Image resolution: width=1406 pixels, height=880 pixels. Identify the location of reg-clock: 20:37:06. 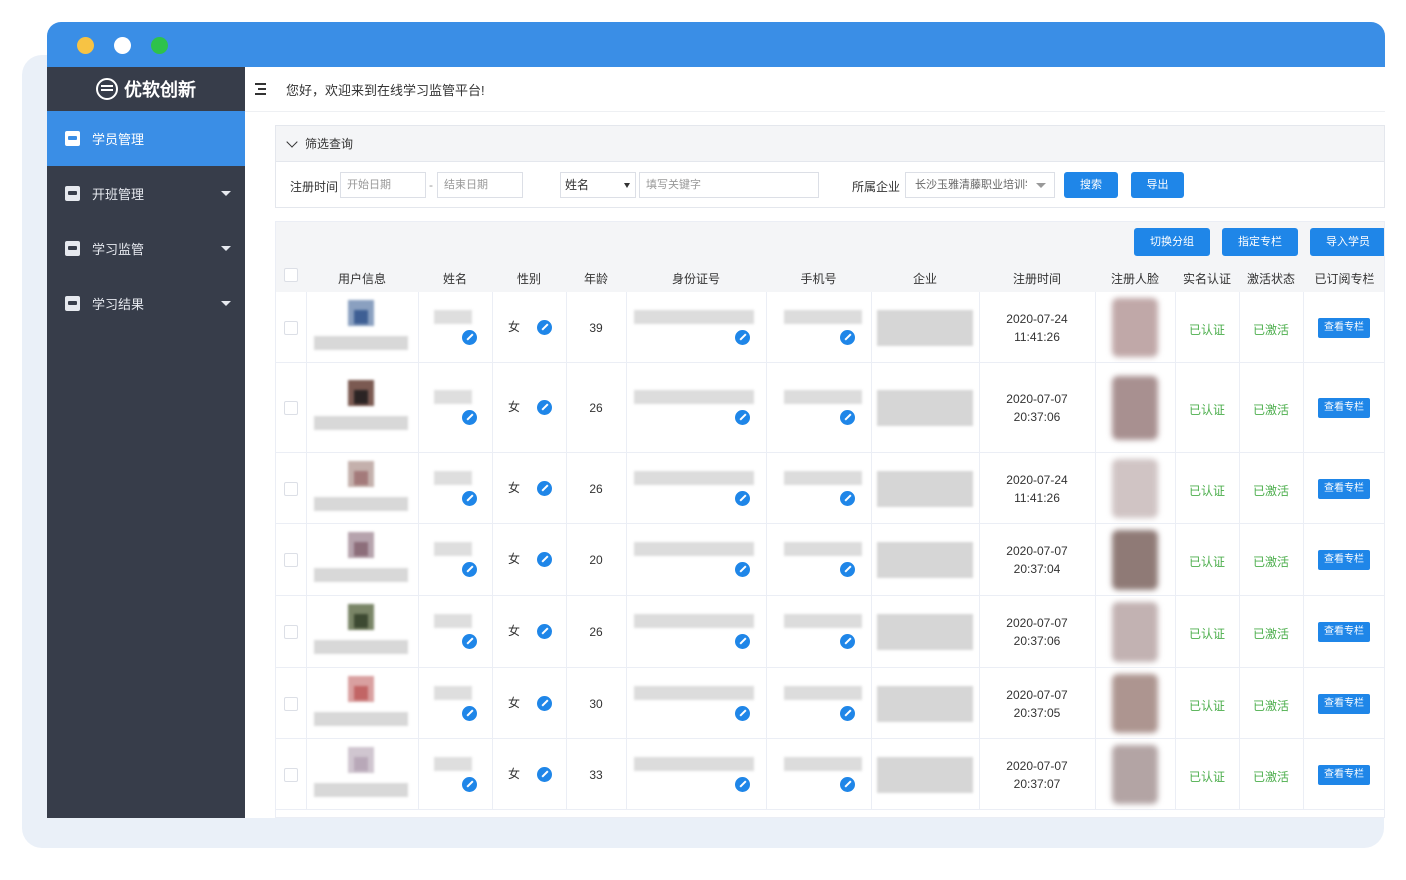
(1037, 417).